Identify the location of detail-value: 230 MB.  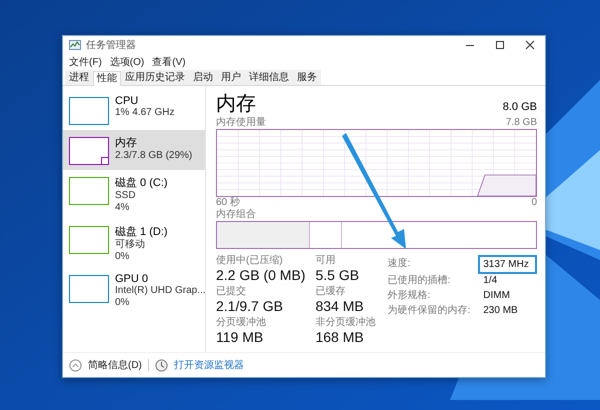
(500, 311).